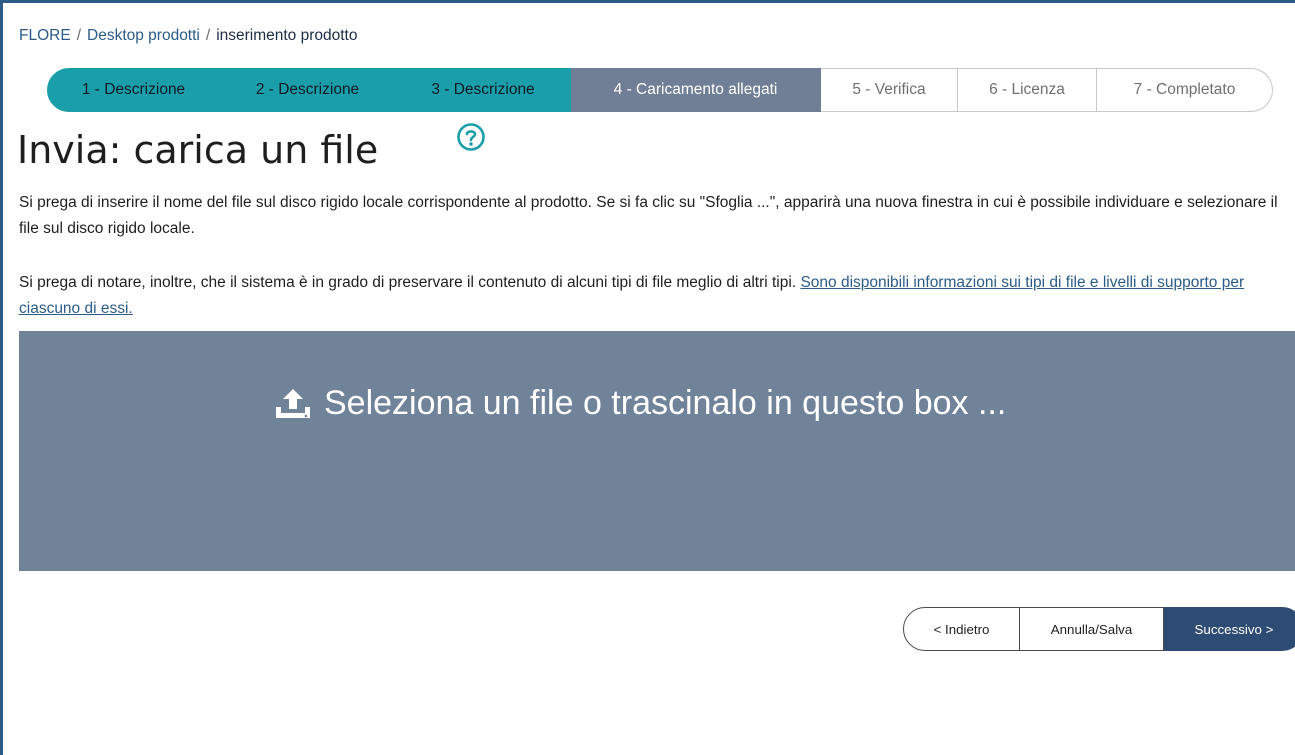 The width and height of the screenshot is (1295, 755). Describe the element at coordinates (133, 90) in the screenshot. I see `step-1-descrizione: 1 - Descrizione` at that location.